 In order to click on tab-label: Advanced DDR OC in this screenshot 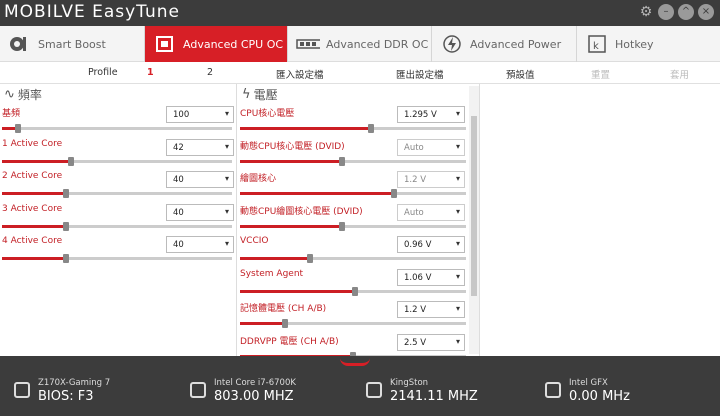, I will do `click(377, 44)`.